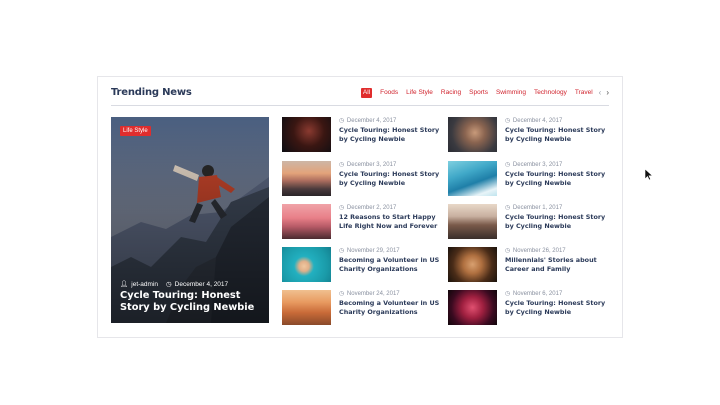  What do you see at coordinates (151, 92) in the screenshot?
I see `widget-title: Trending News` at bounding box center [151, 92].